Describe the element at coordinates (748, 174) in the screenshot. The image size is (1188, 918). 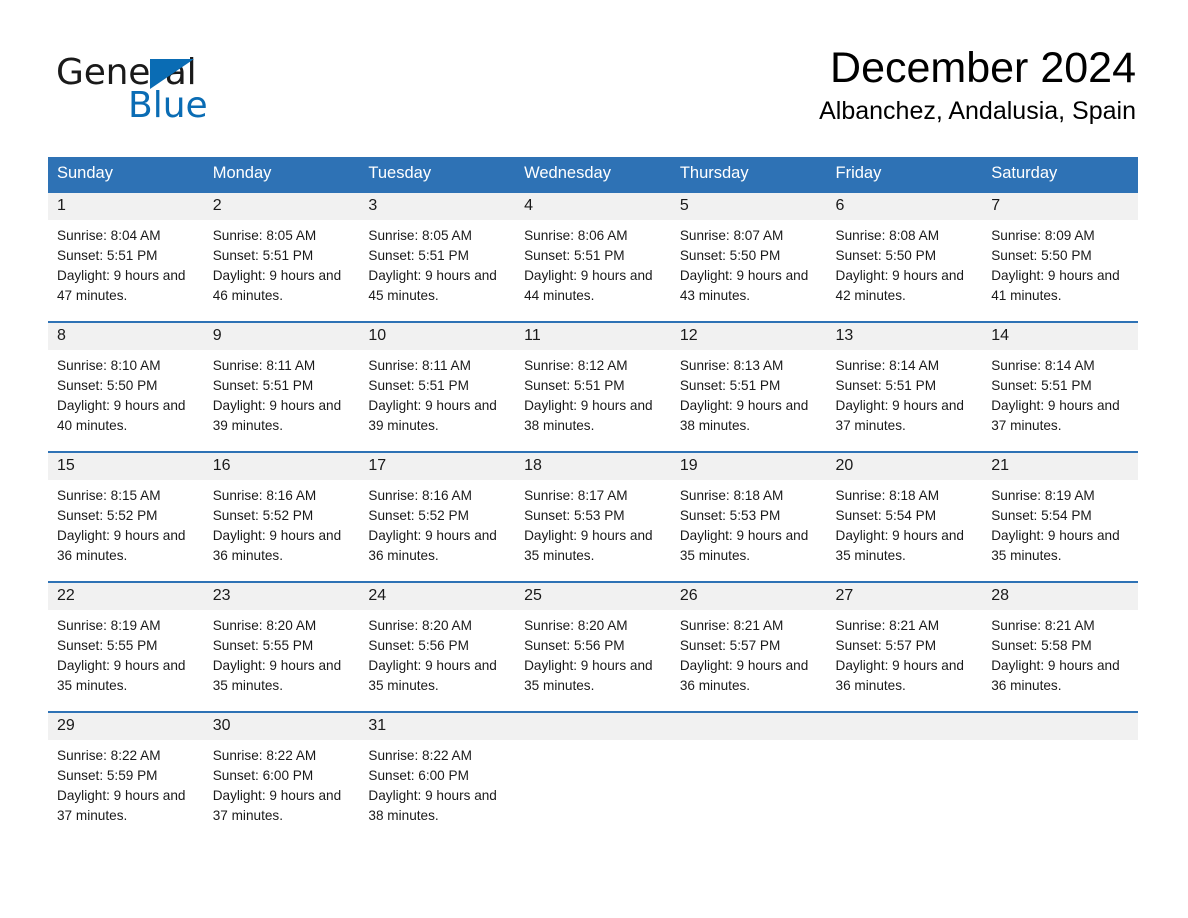
I see `weekday-header-thursday: Thursday` at that location.